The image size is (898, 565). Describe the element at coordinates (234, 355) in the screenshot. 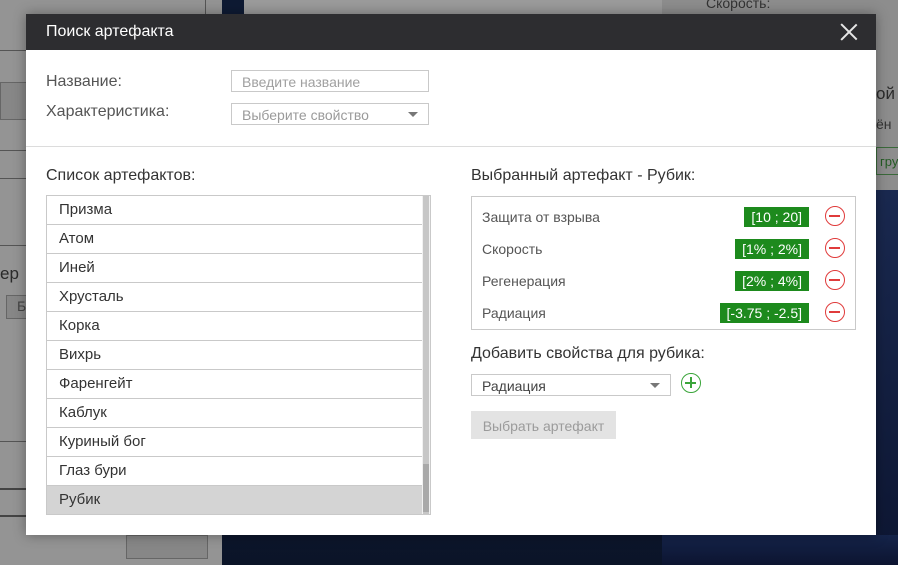

I see `artifact-item: Вихрь` at that location.